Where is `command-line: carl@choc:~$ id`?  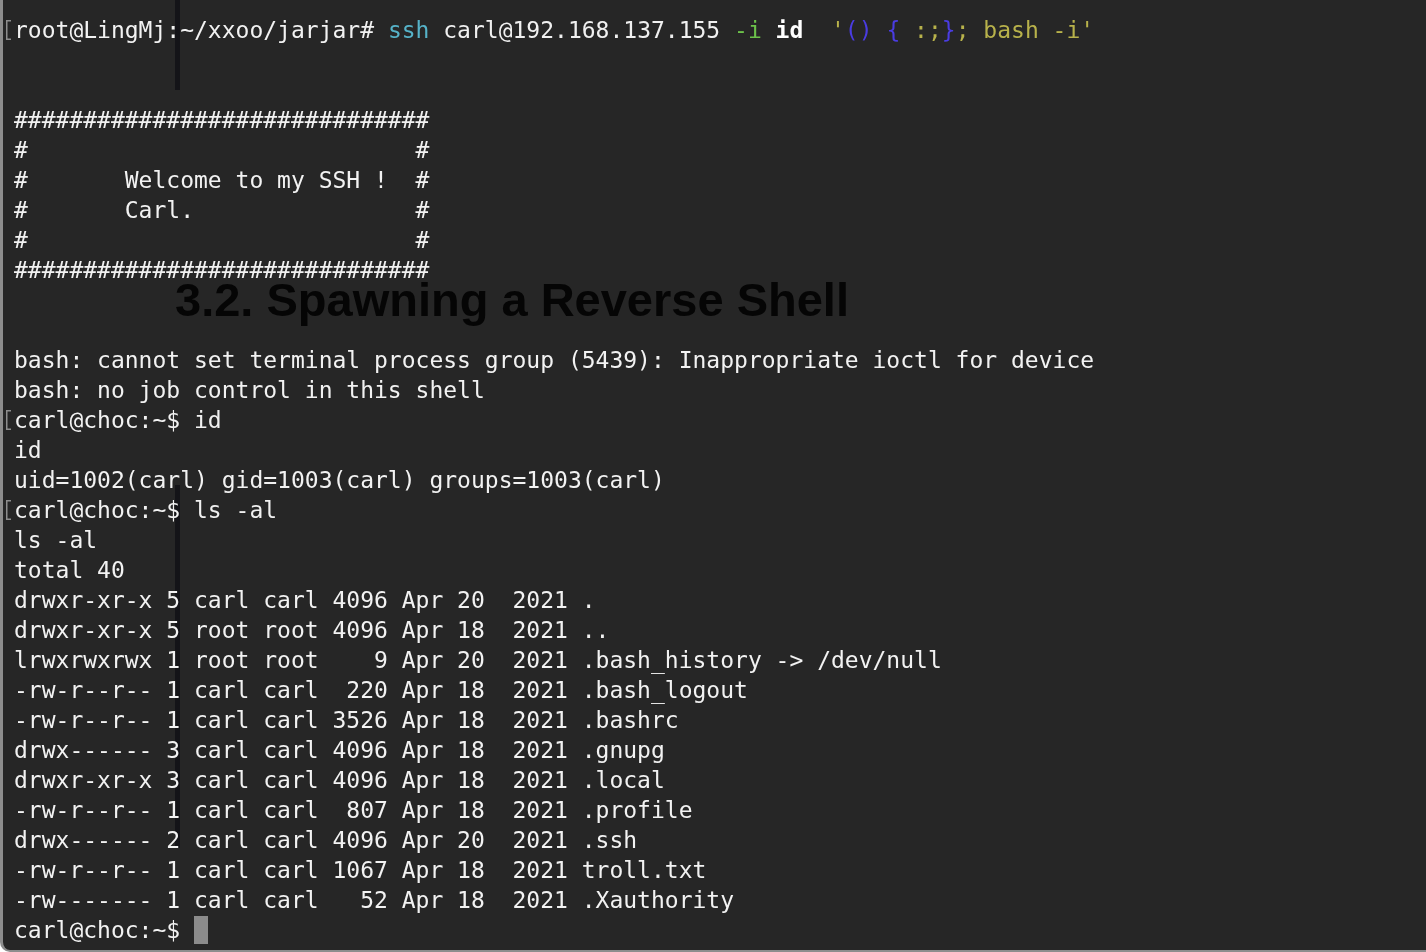 command-line: carl@choc:~$ id is located at coordinates (118, 420).